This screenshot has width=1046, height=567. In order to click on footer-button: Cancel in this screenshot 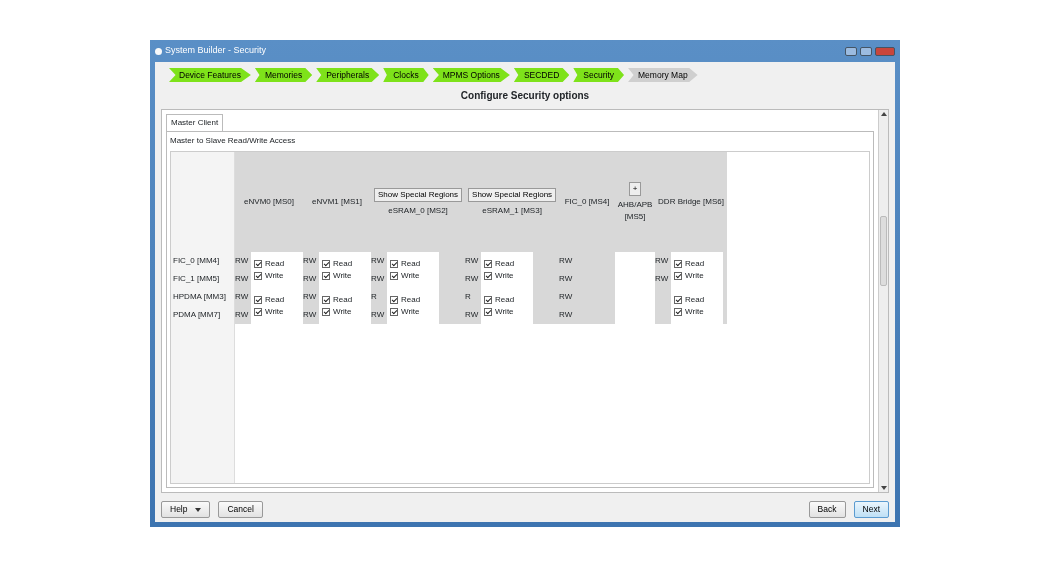, I will do `click(240, 509)`.